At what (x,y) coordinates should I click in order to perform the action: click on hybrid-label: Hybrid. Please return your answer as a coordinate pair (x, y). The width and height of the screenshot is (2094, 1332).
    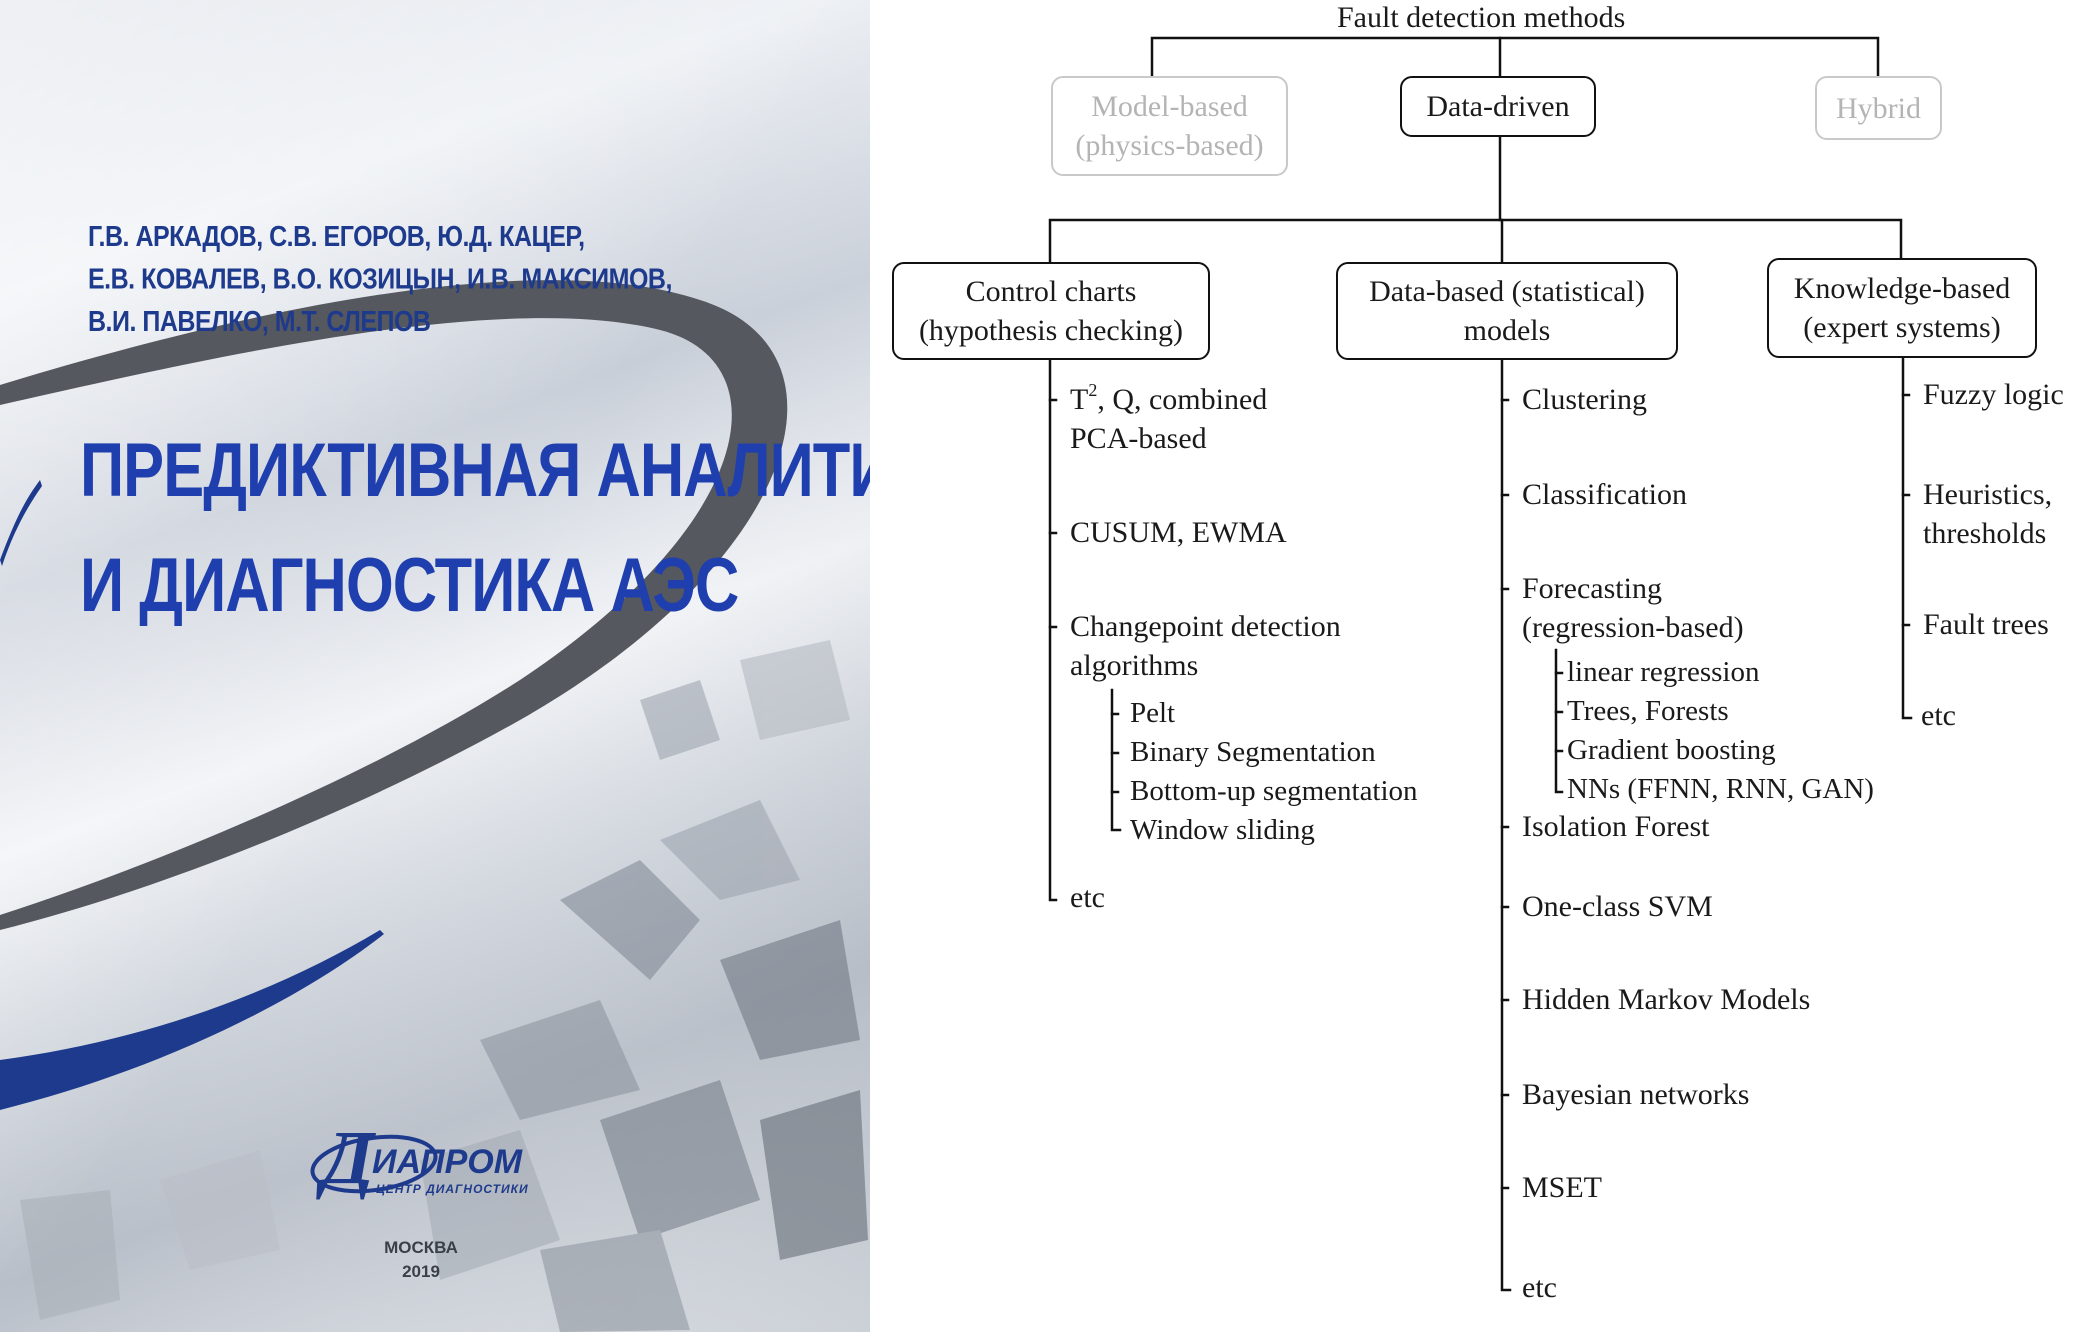
    Looking at the image, I should click on (1878, 108).